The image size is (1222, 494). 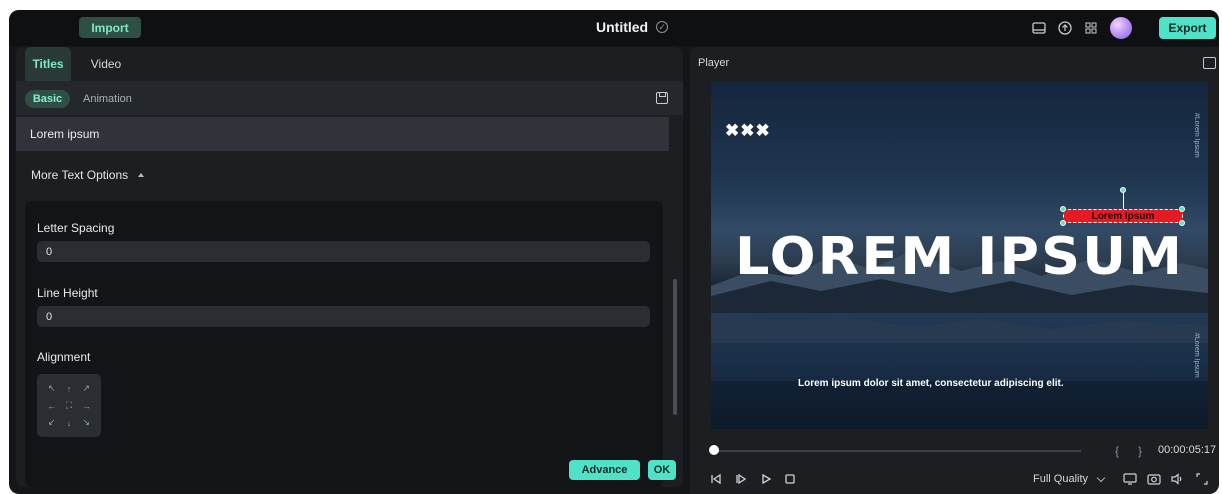 What do you see at coordinates (714, 63) in the screenshot?
I see `player-label: Player` at bounding box center [714, 63].